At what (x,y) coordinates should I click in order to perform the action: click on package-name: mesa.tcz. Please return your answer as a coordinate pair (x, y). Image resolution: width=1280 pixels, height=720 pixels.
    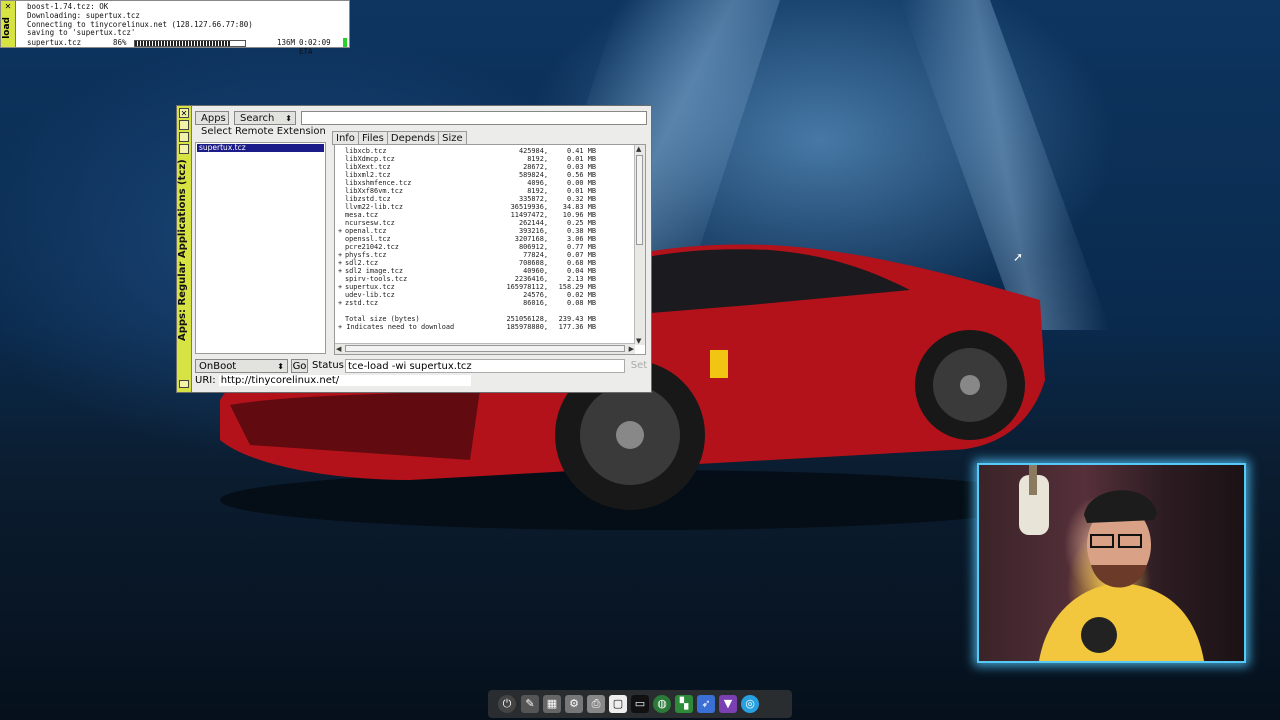
    Looking at the image, I should click on (362, 215).